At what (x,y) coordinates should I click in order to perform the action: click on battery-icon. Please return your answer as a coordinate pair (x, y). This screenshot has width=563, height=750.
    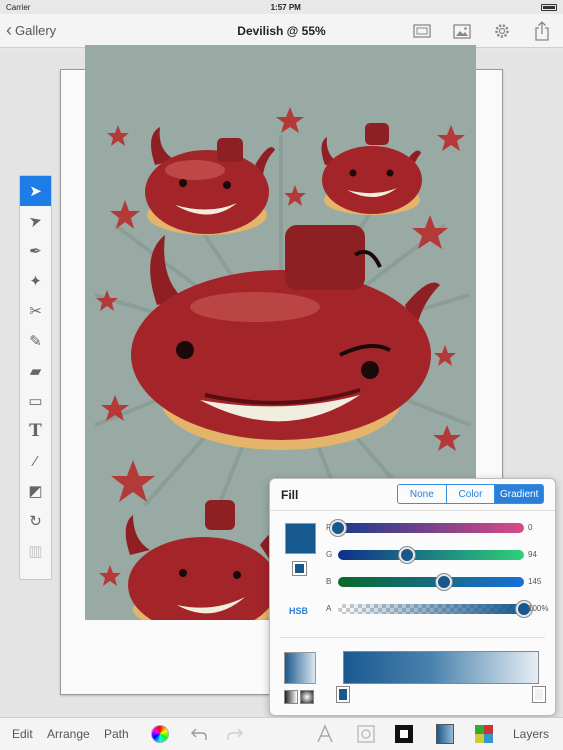
    Looking at the image, I should click on (549, 7).